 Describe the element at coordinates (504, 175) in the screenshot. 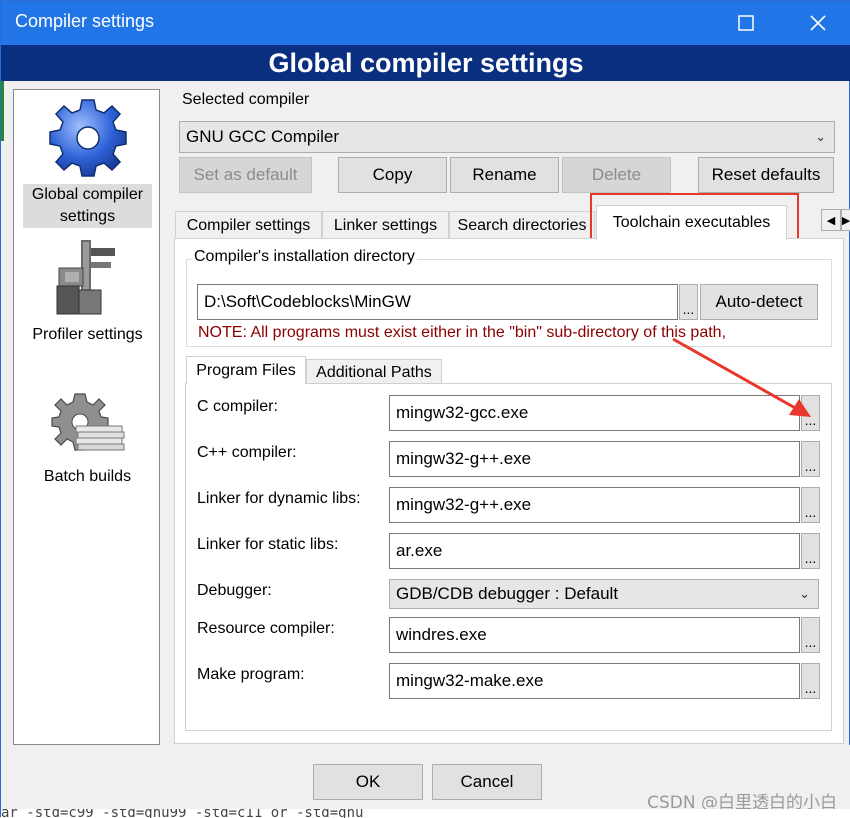

I see `rename-button: Rename` at that location.